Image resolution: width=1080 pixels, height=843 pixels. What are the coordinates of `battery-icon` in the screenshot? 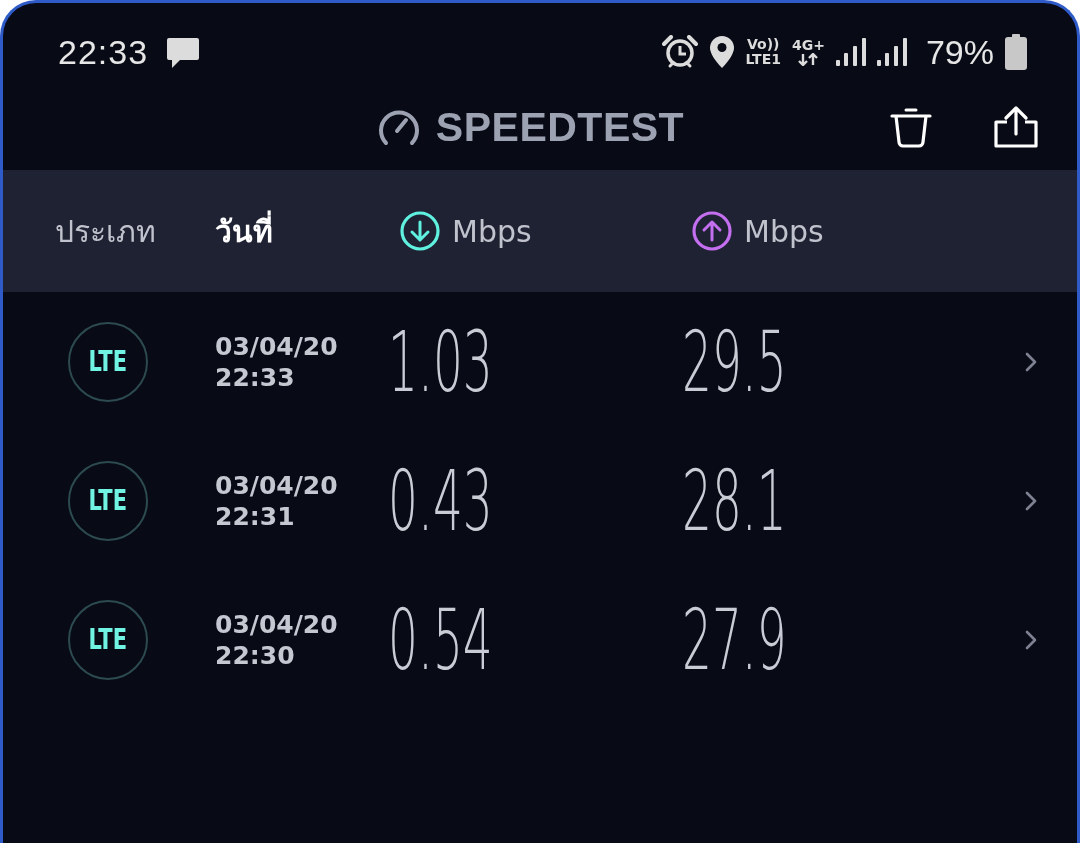 It's located at (1016, 52).